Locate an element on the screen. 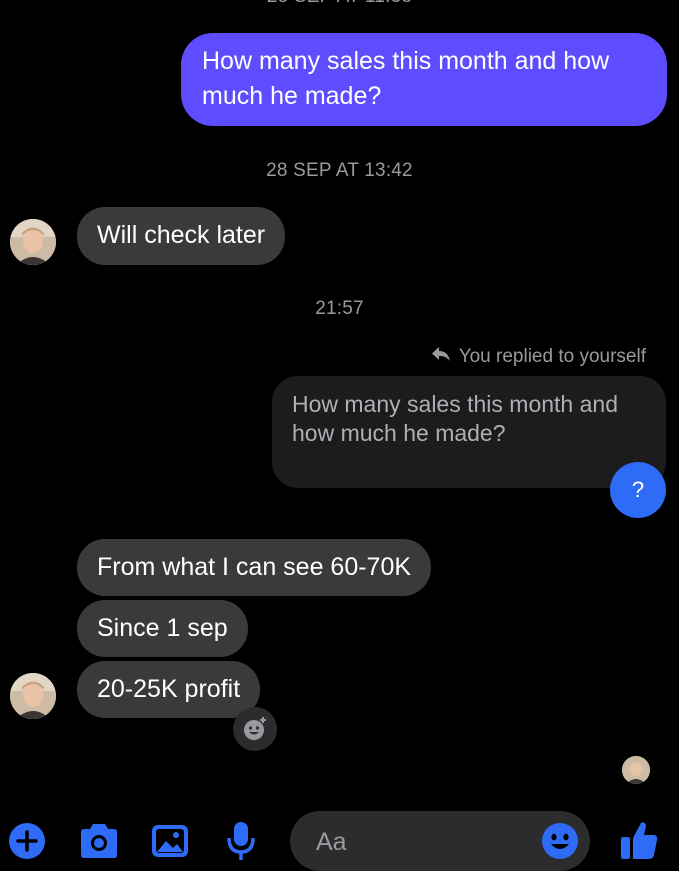 This screenshot has width=679, height=871. microphone-icon is located at coordinates (241, 841).